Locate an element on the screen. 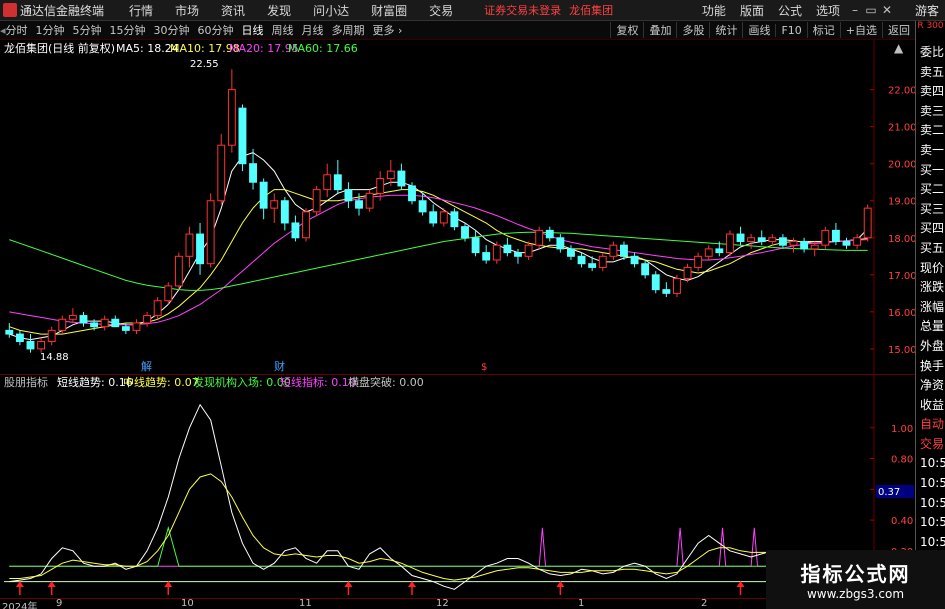 The image size is (945, 609). watermark-url: www.zbgs3.com is located at coordinates (855, 594).